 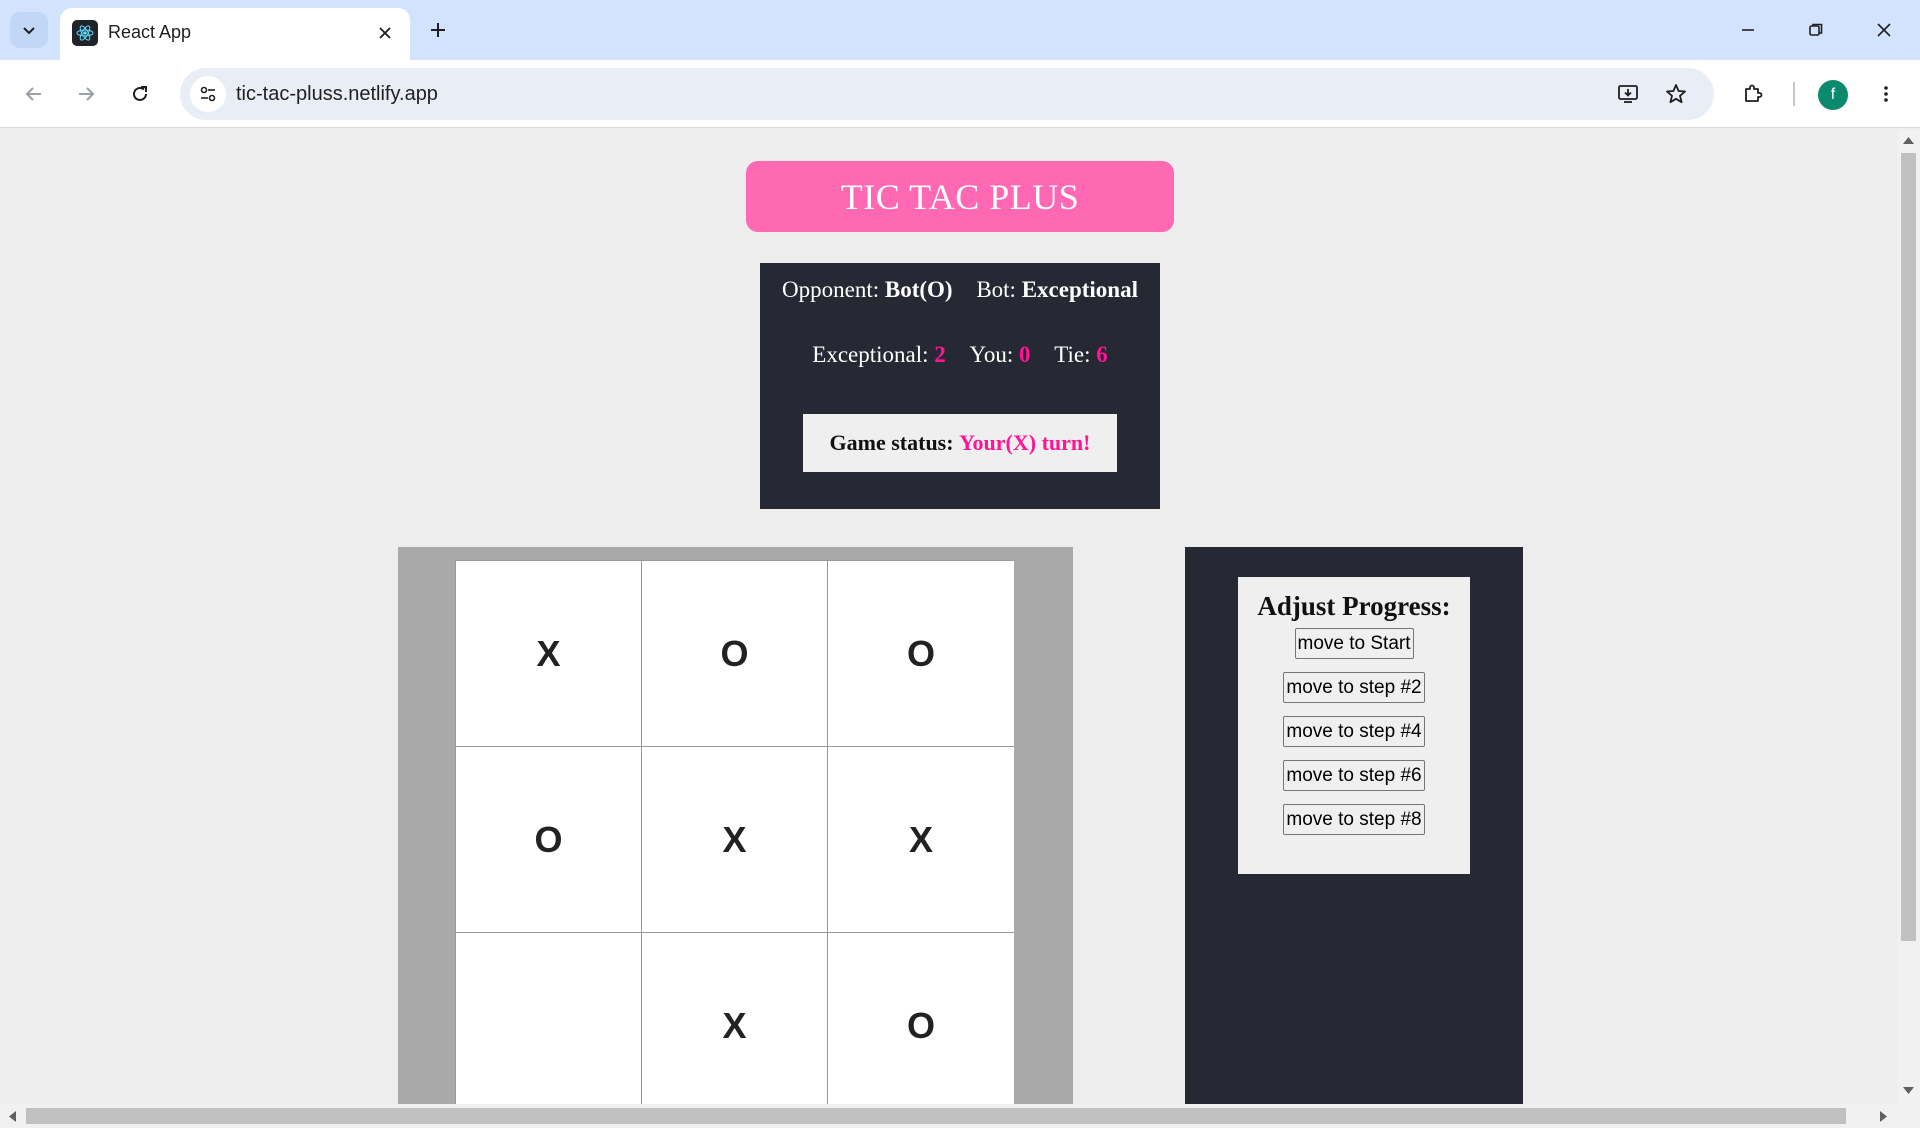 What do you see at coordinates (936, 1116) in the screenshot?
I see `horizontal-scroll-thumb` at bounding box center [936, 1116].